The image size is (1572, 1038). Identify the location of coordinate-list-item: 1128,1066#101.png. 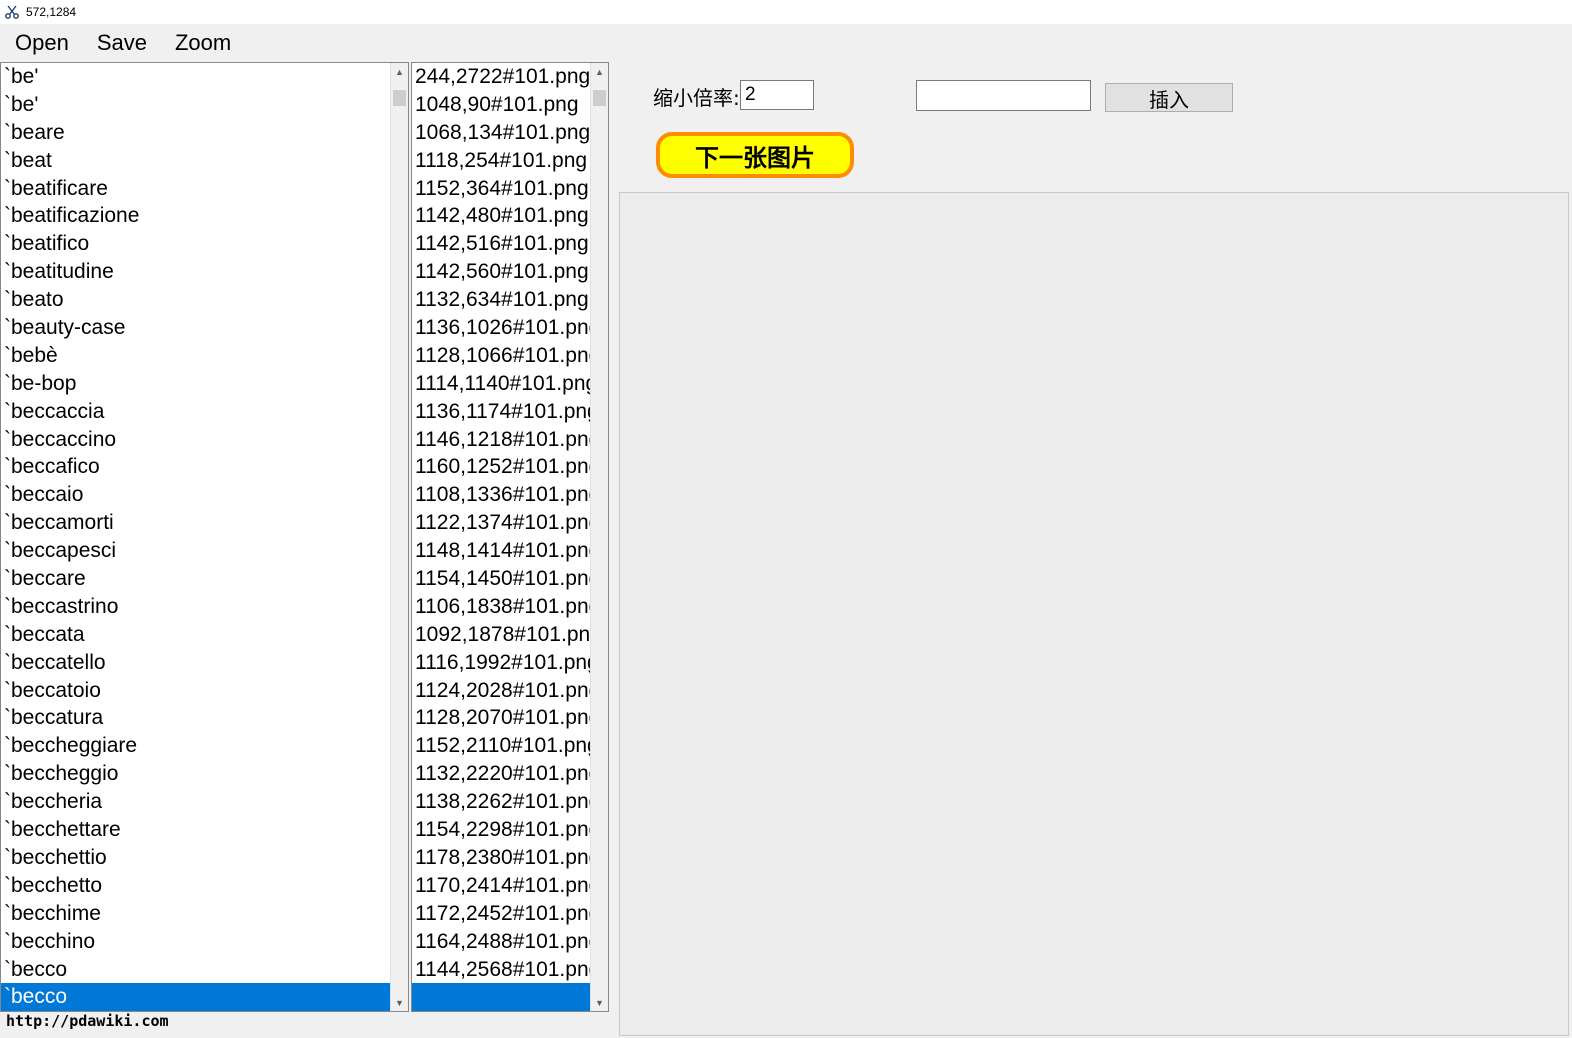
(502, 356).